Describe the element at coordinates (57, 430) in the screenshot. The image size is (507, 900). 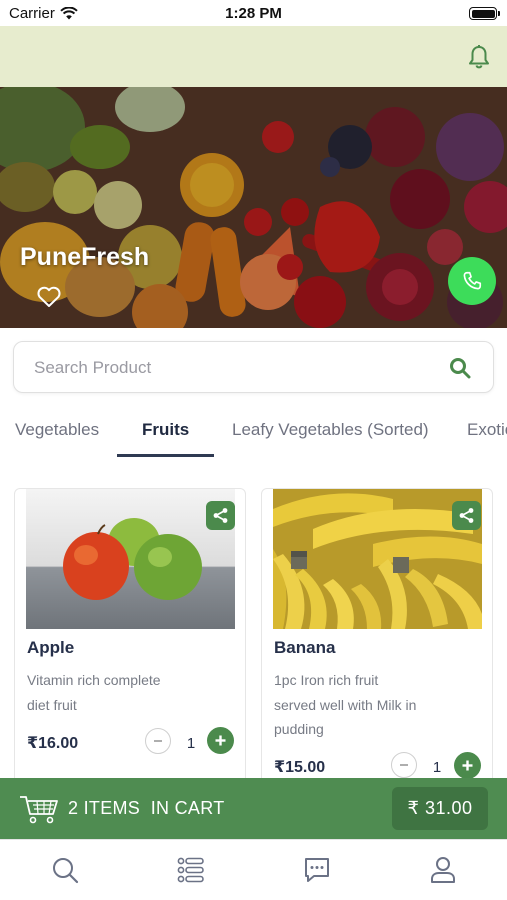
I see `tab-vegetables: Vegetables` at that location.